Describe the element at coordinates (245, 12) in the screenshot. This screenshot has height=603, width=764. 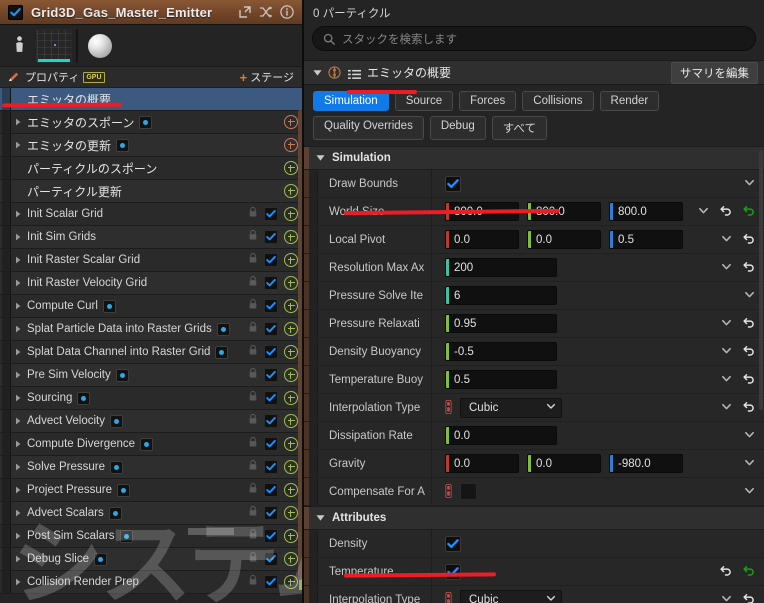
I see `open-in-new-icon` at that location.